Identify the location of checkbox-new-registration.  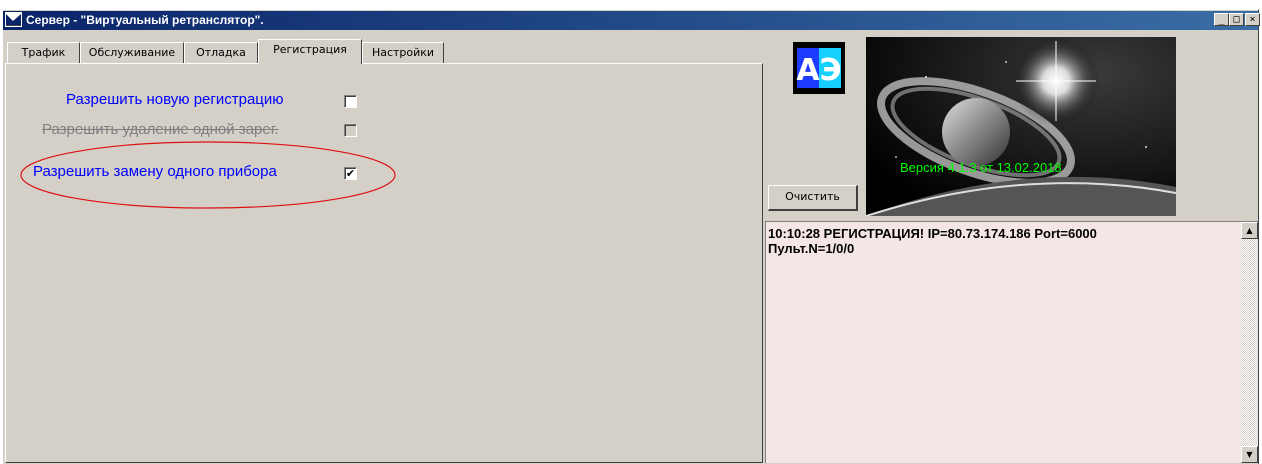
(350, 101).